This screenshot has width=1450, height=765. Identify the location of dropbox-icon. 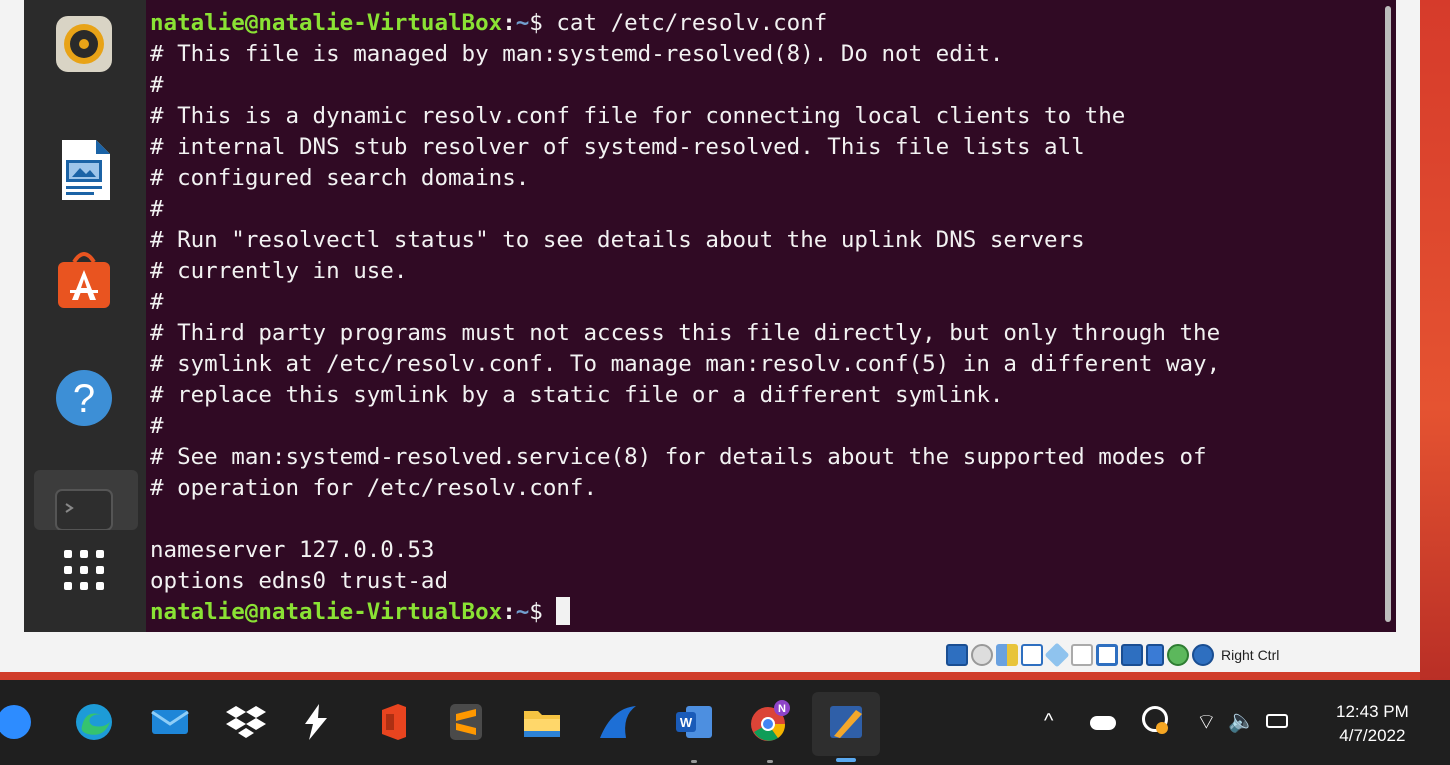
(246, 722).